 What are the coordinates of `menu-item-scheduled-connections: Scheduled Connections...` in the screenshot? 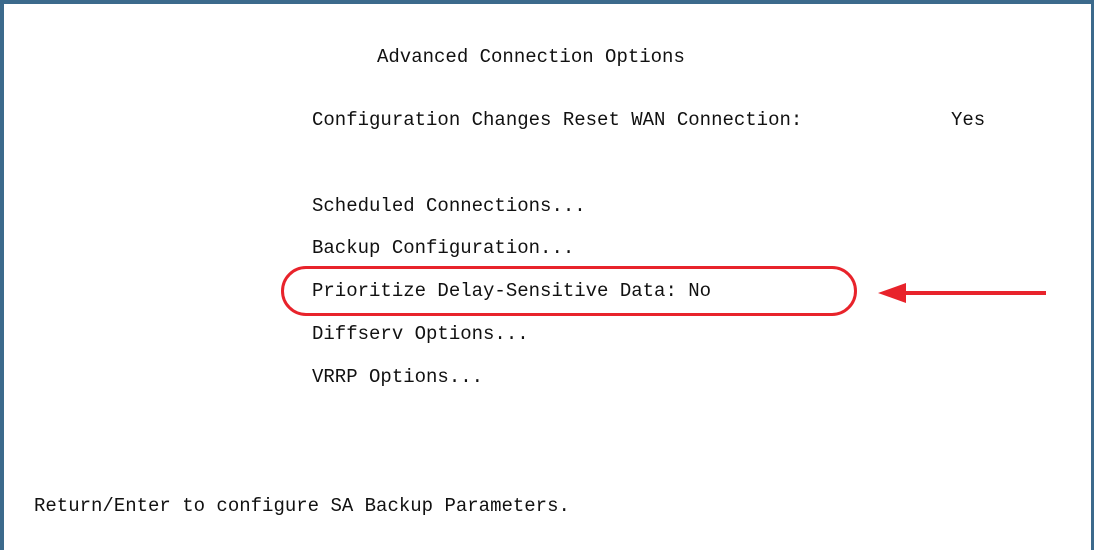 It's located at (449, 206).